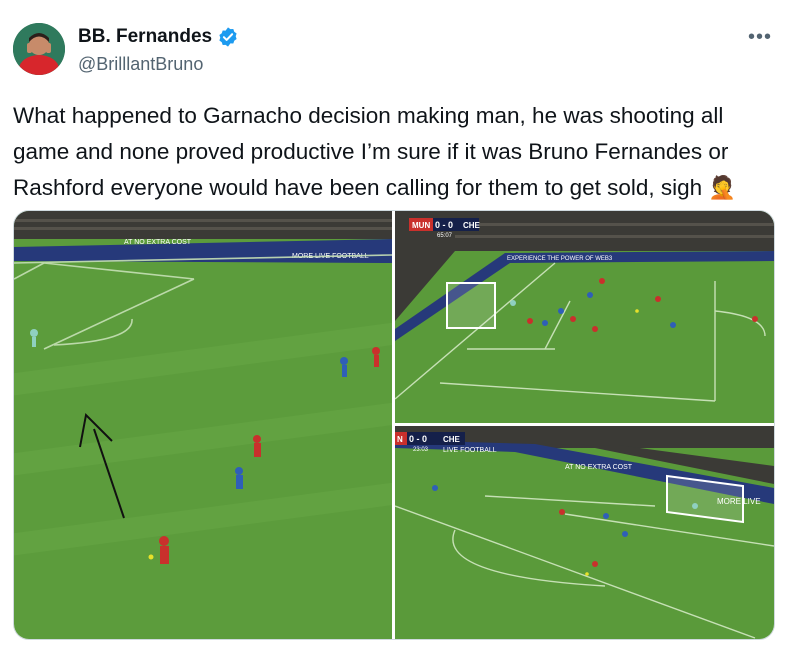 The image size is (800, 664). I want to click on board-text-1: LIVE FOOTBALL, so click(470, 450).